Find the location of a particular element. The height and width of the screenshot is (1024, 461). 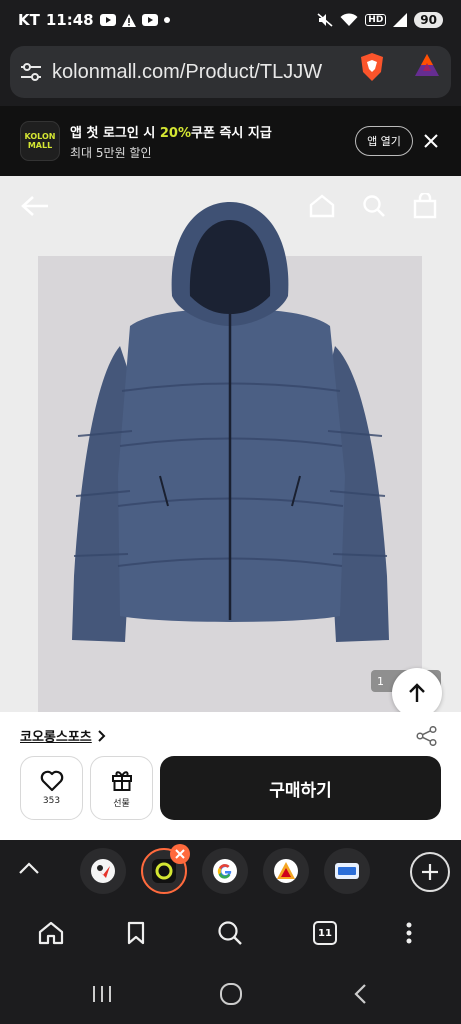

close-icon is located at coordinates (431, 141).